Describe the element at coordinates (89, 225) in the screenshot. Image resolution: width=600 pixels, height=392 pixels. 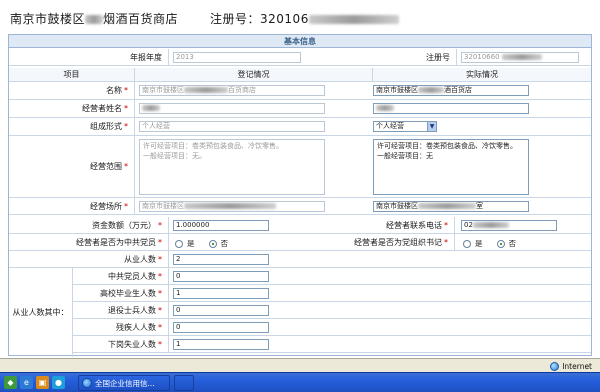
I see `capital-label: 资金数额（万元） *` at that location.